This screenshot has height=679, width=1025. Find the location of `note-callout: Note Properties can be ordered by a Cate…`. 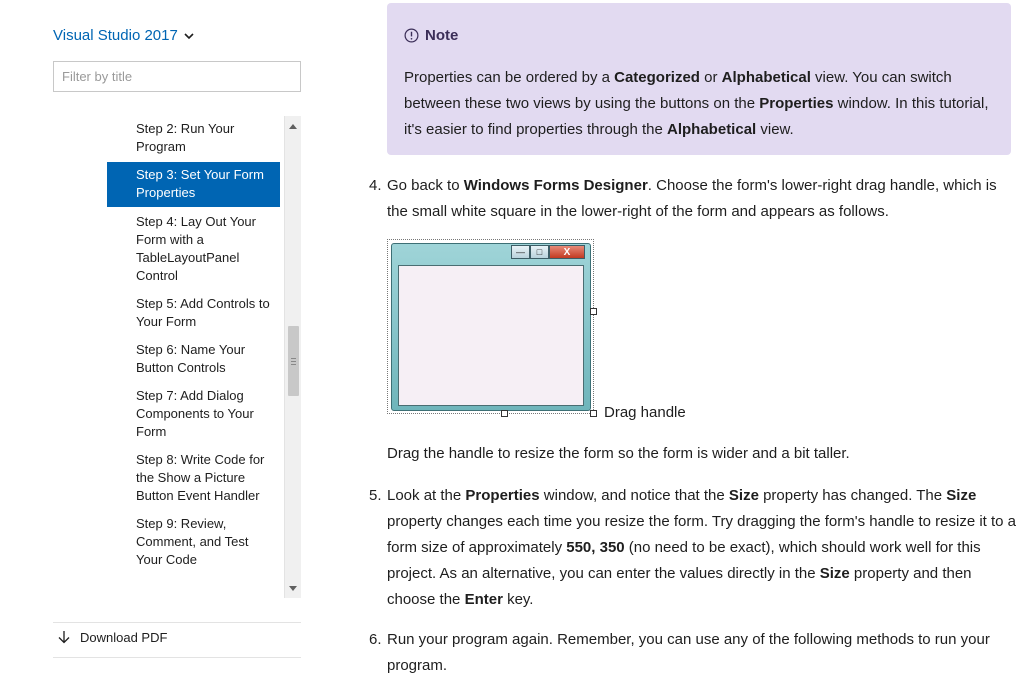

note-callout: Note Properties can be ordered by a Cate… is located at coordinates (699, 79).